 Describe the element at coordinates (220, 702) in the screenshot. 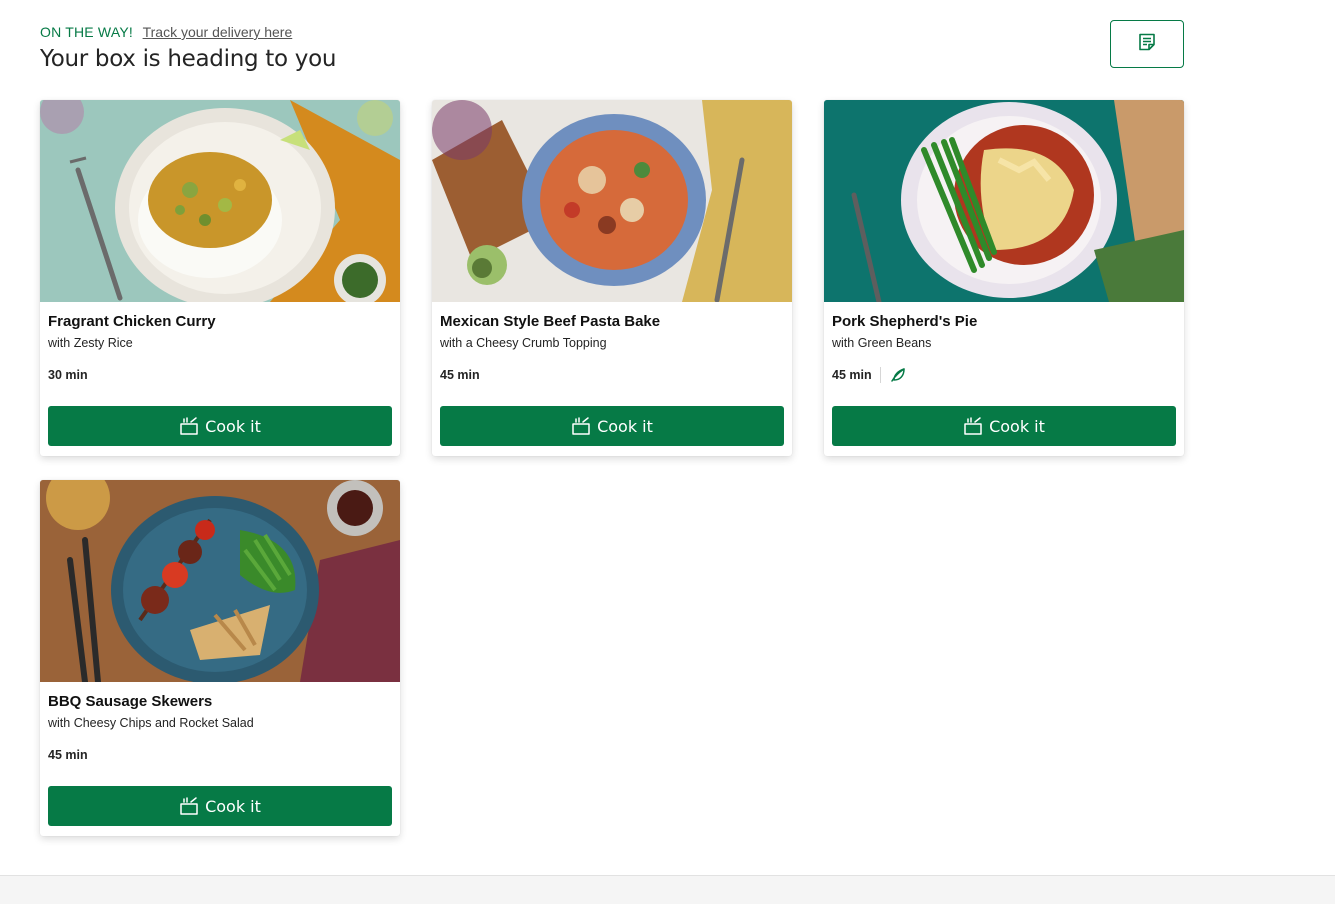

I see `recipe-title: BBQ Sausage Skewers` at that location.